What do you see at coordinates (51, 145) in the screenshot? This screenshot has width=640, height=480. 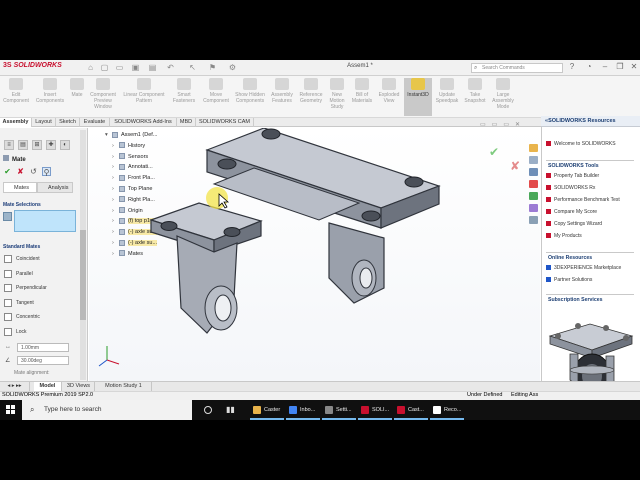 I see `dimxpert-icon: ✚` at bounding box center [51, 145].